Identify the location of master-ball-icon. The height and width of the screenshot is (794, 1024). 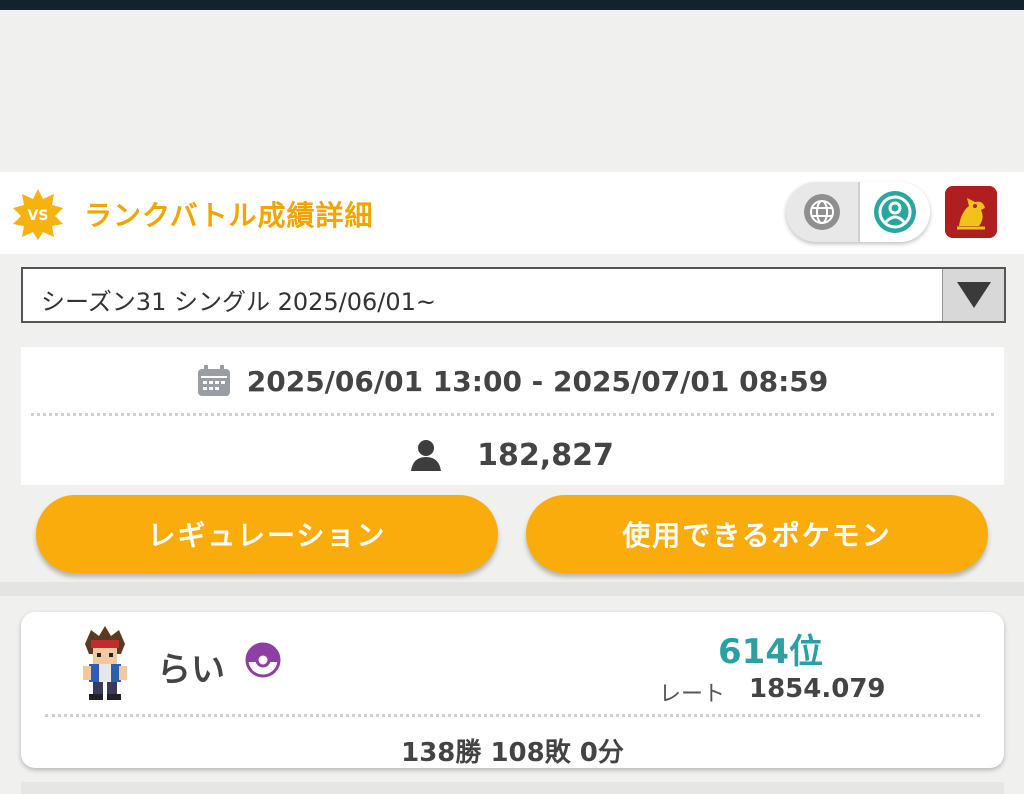
(263, 660).